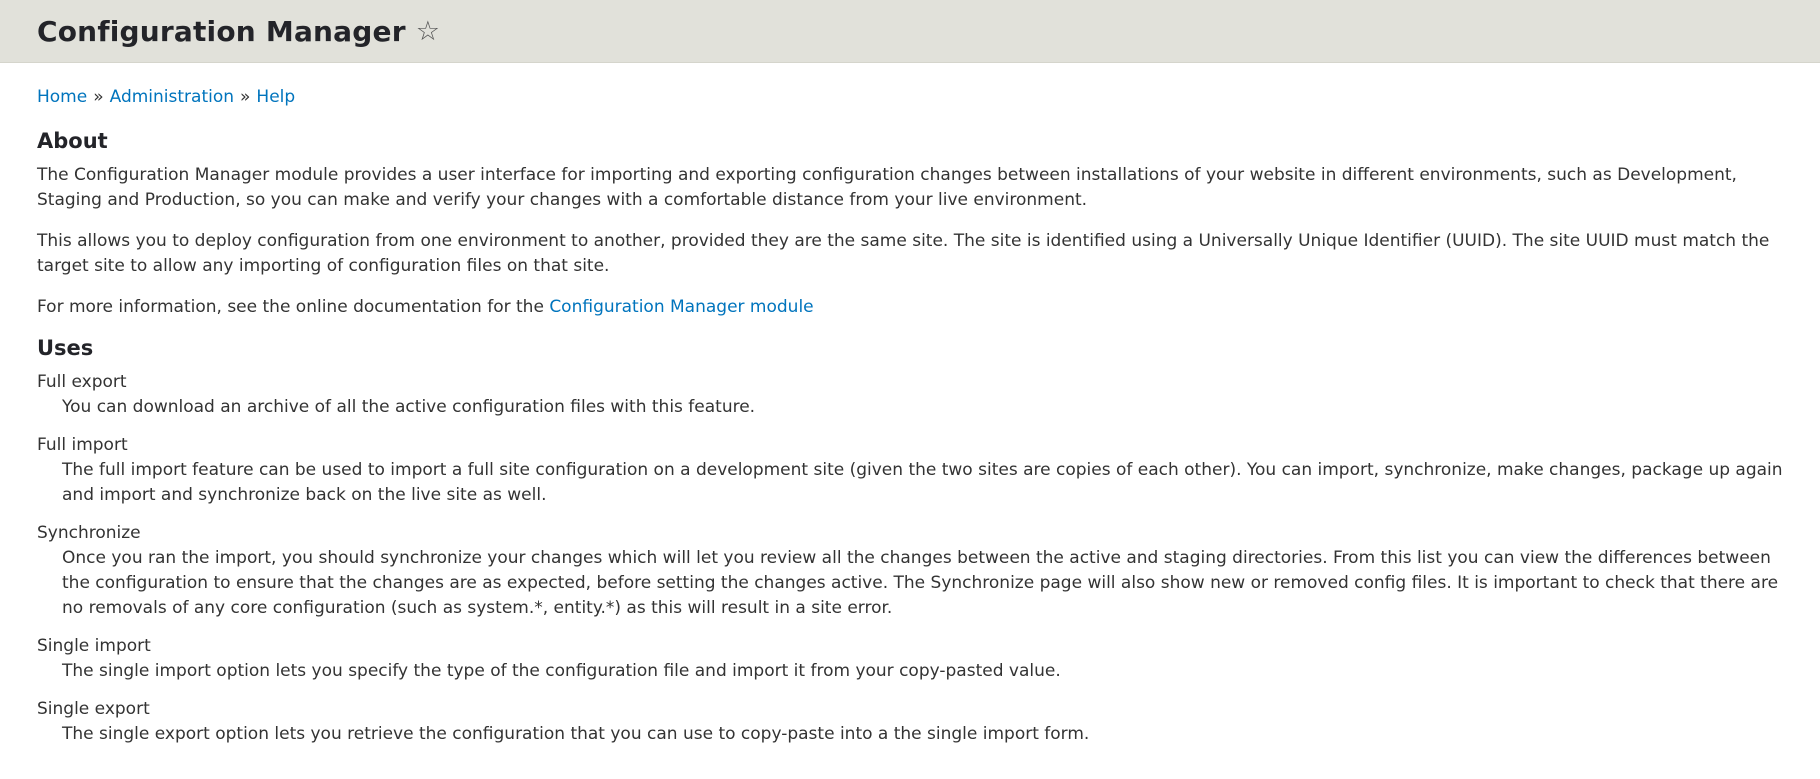 Image resolution: width=1820 pixels, height=779 pixels. I want to click on documentation-link: Configuration Manager module, so click(681, 307).